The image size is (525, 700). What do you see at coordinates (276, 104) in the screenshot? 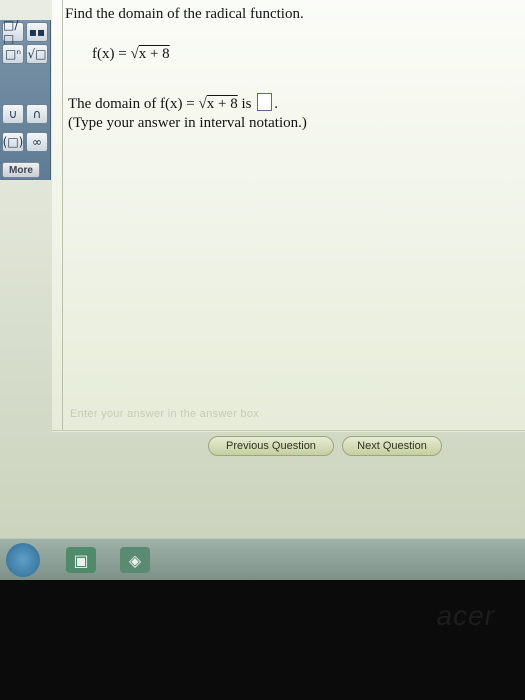
I see `domain-end: .` at bounding box center [276, 104].